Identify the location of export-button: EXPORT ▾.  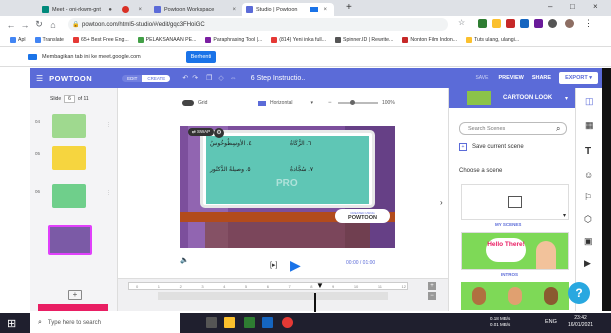
(578, 78).